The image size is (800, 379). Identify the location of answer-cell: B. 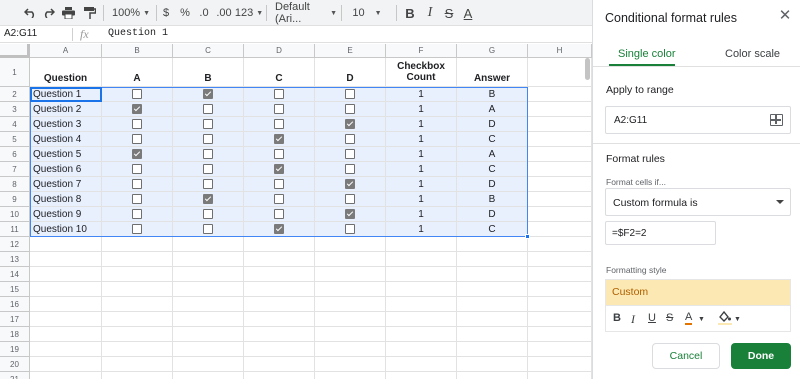
(492, 199).